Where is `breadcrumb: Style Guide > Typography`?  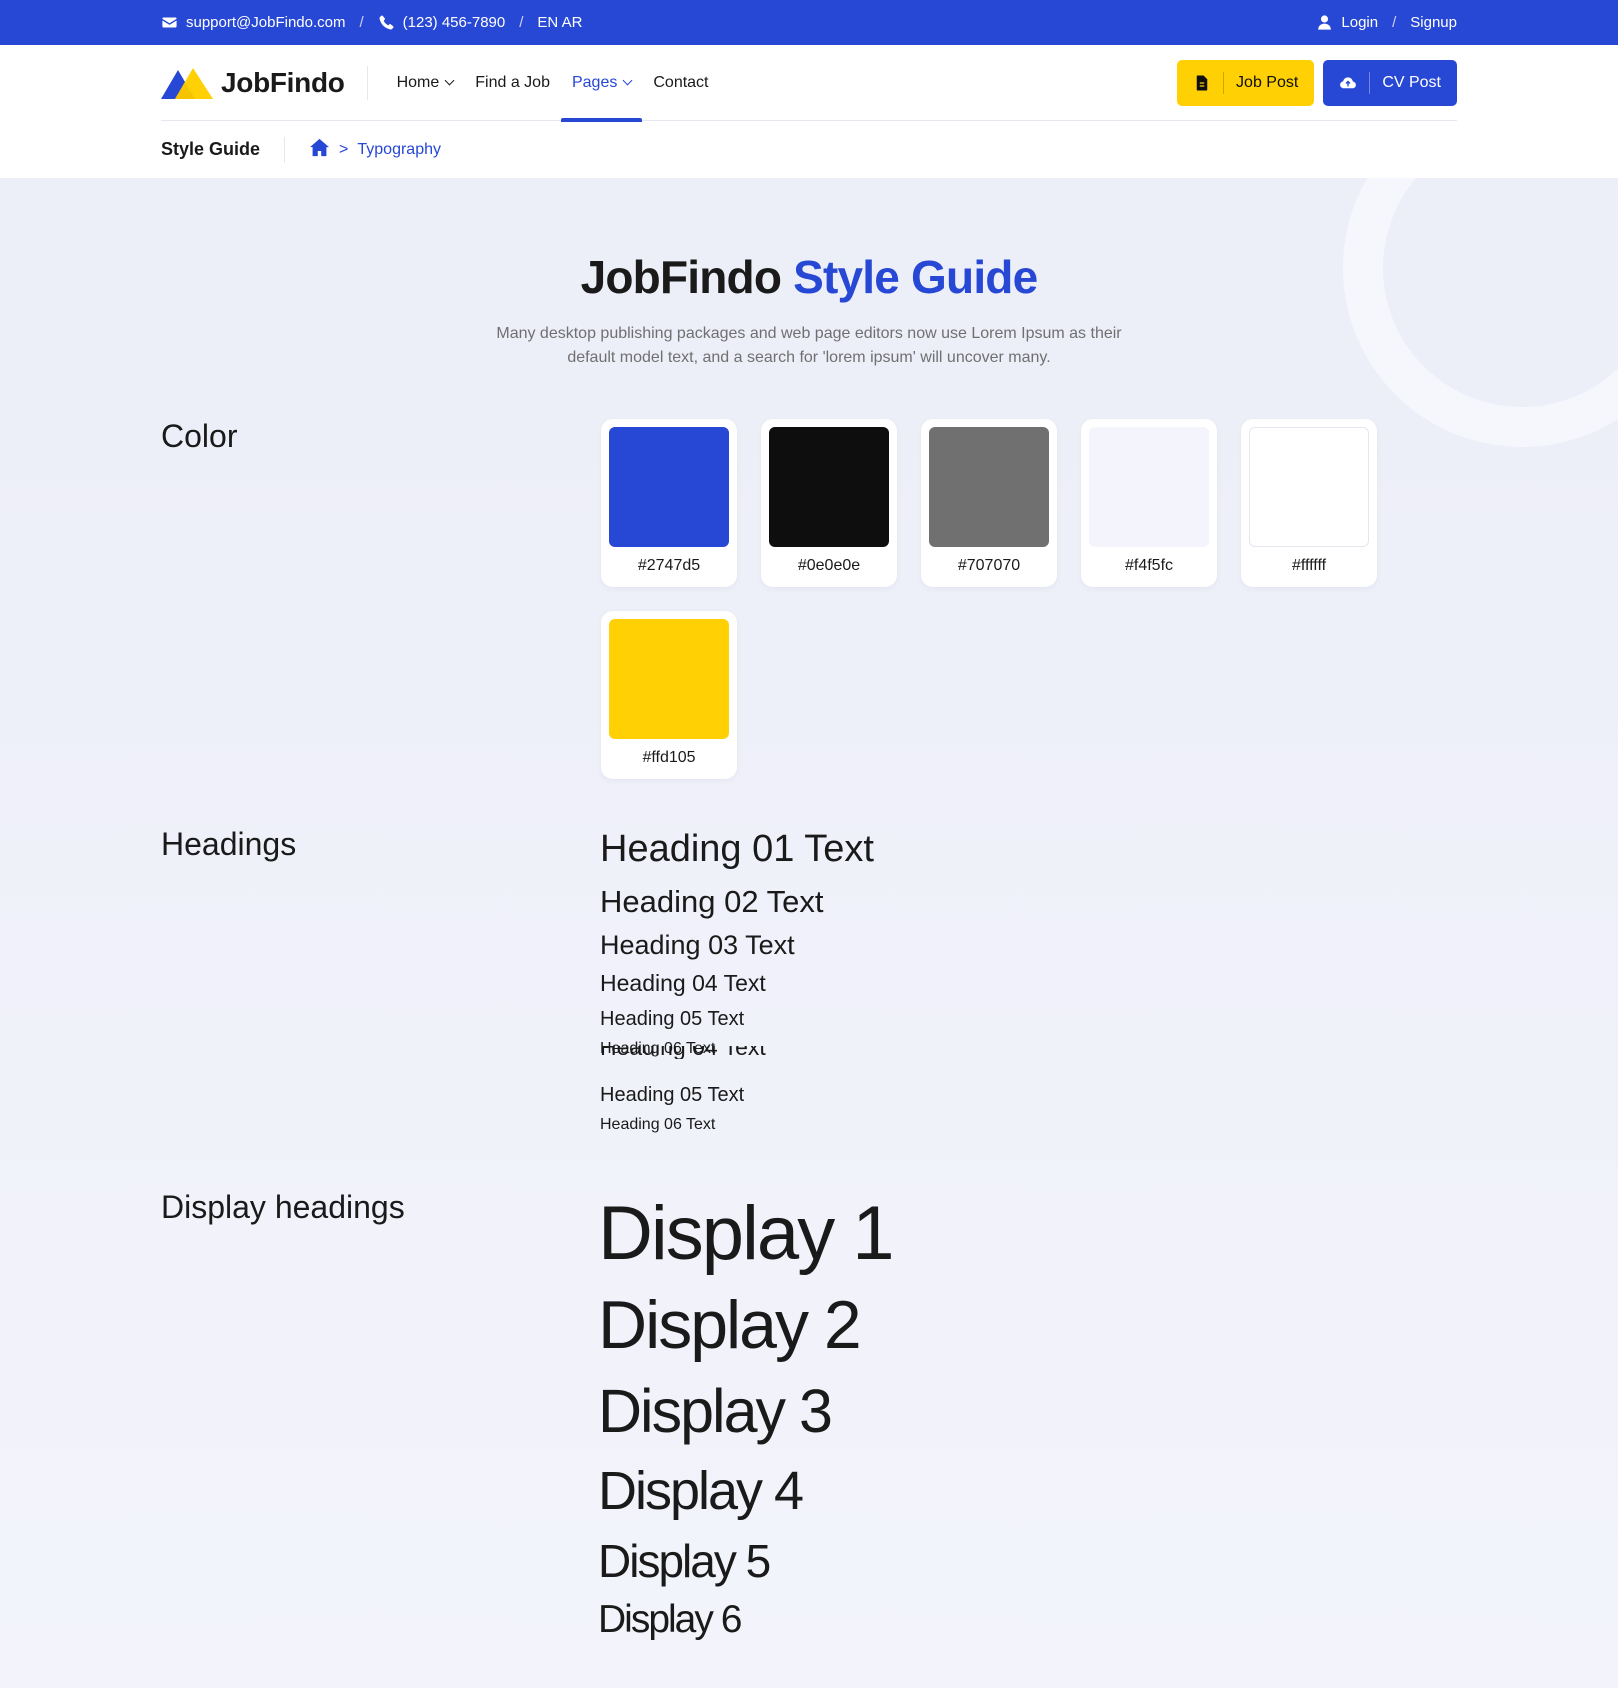
breadcrumb: Style Guide > Typography is located at coordinates (809, 149).